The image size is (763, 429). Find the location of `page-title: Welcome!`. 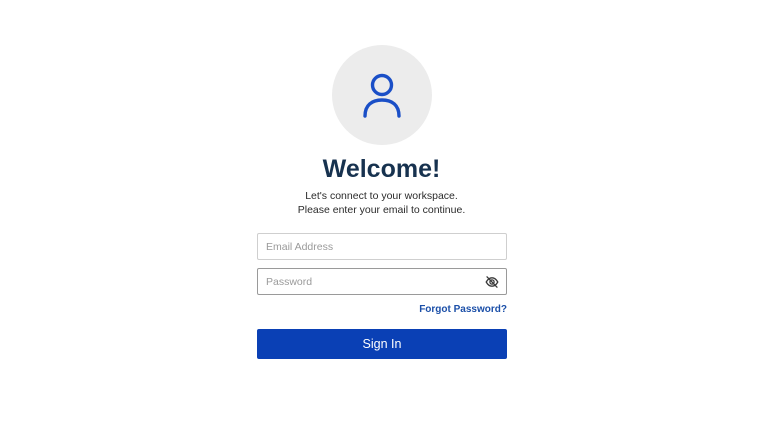

page-title: Welcome! is located at coordinates (381, 169).